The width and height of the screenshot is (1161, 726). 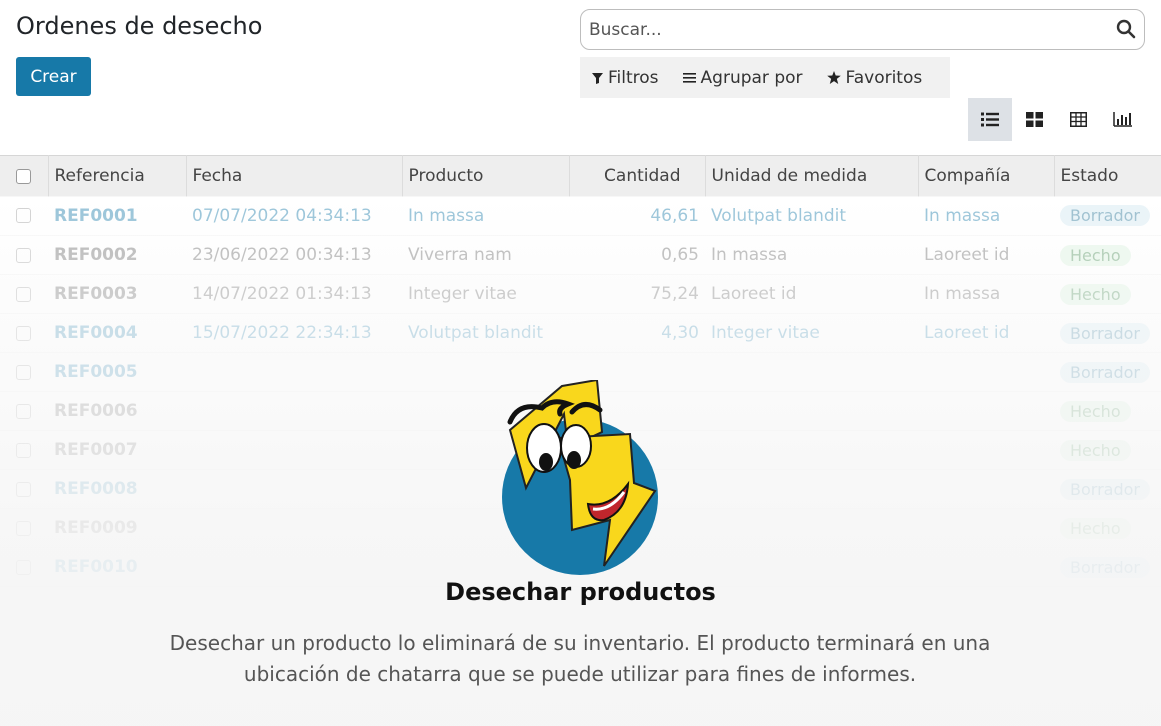 What do you see at coordinates (633, 77) in the screenshot?
I see `filters-label: Filtros` at bounding box center [633, 77].